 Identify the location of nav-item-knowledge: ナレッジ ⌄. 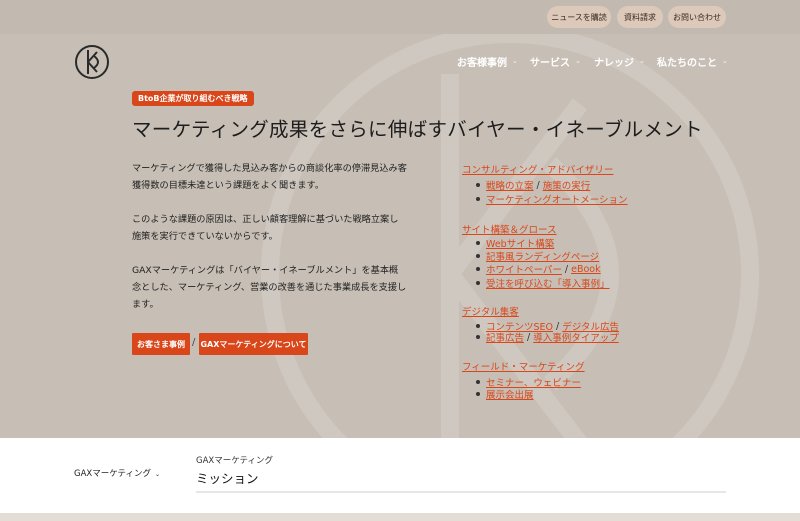
(619, 61).